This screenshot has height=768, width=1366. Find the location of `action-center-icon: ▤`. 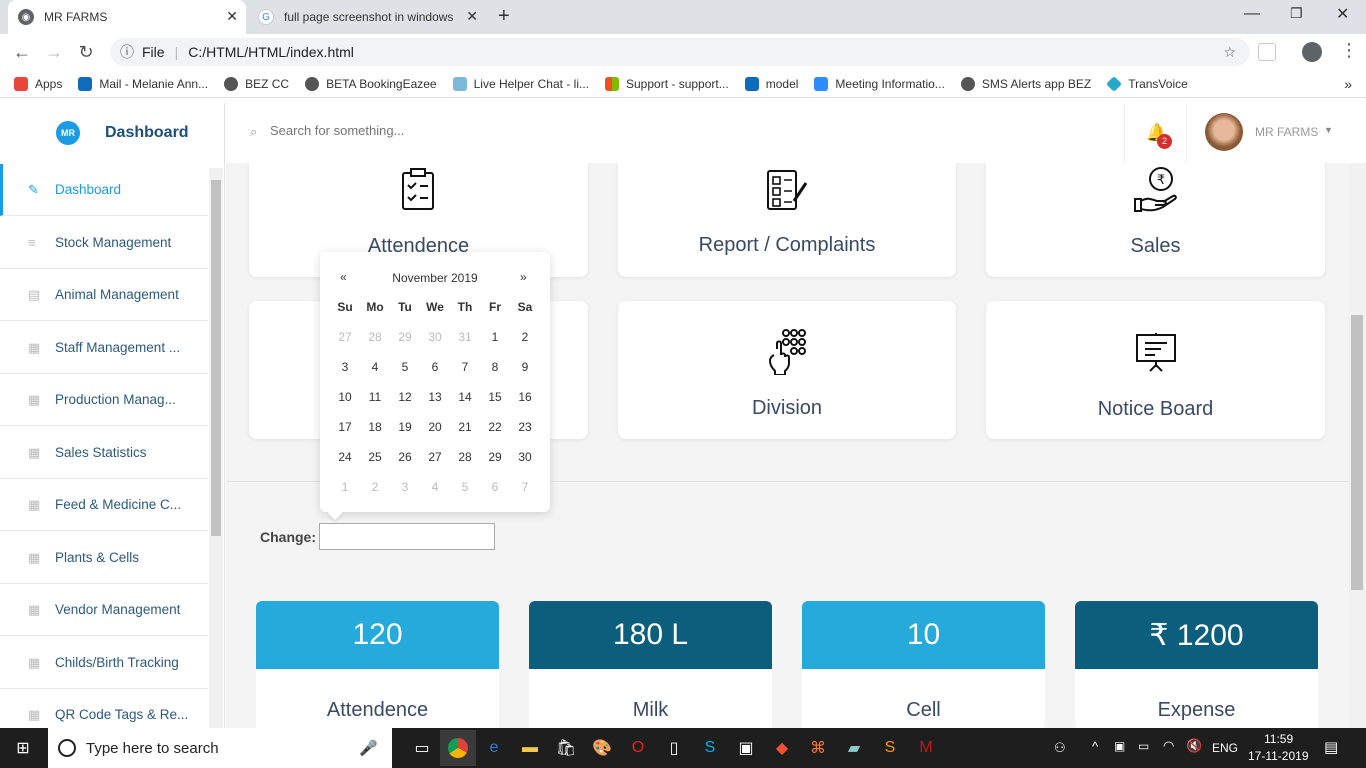

action-center-icon: ▤ is located at coordinates (1331, 747).